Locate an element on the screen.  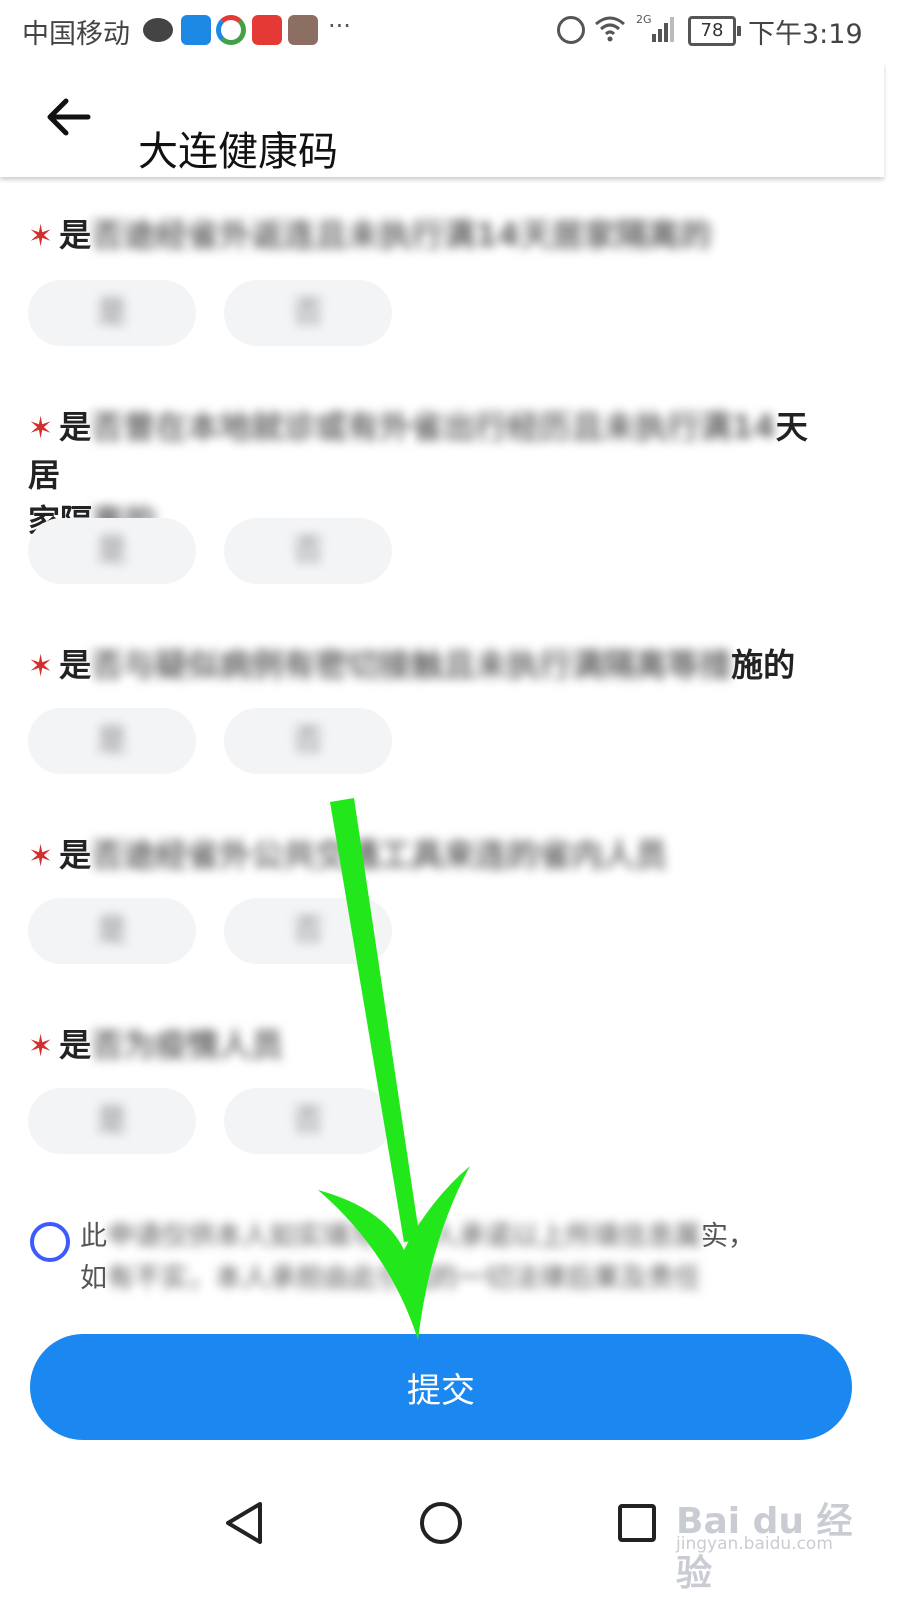
question-2: ✶是否曾在本地就诊或有外省出行经历且未执行满14天居 家隔离的 是 否 is located at coordinates (428, 494).